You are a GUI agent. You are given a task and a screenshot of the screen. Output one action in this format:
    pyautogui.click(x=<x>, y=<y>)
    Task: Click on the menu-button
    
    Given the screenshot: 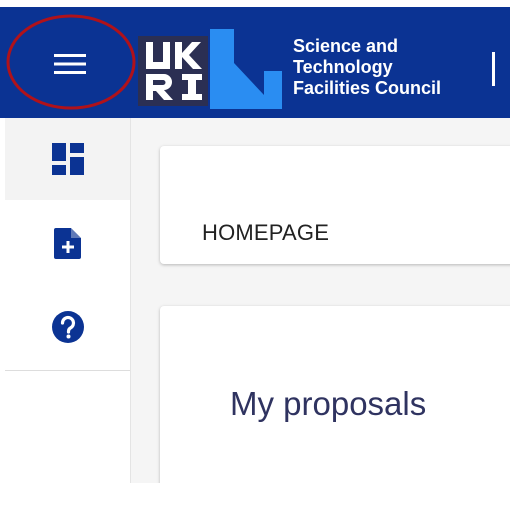 What is the action you would take?
    pyautogui.click(x=70, y=64)
    